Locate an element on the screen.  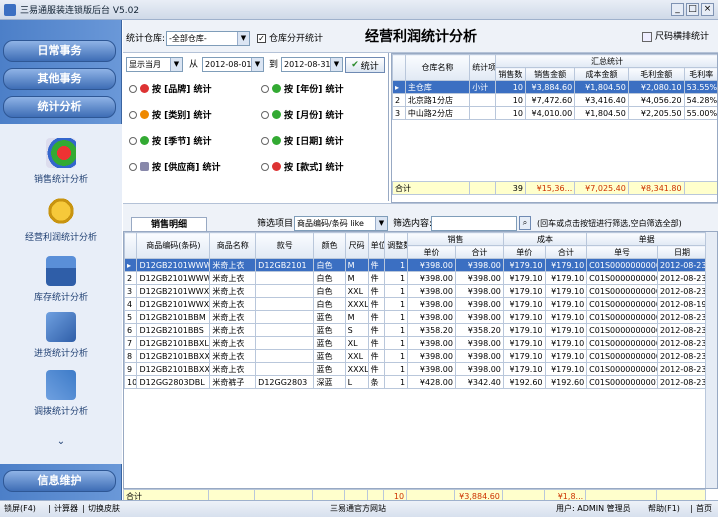
option-label: 按 [类别] 统计 is located at coordinates (182, 116).